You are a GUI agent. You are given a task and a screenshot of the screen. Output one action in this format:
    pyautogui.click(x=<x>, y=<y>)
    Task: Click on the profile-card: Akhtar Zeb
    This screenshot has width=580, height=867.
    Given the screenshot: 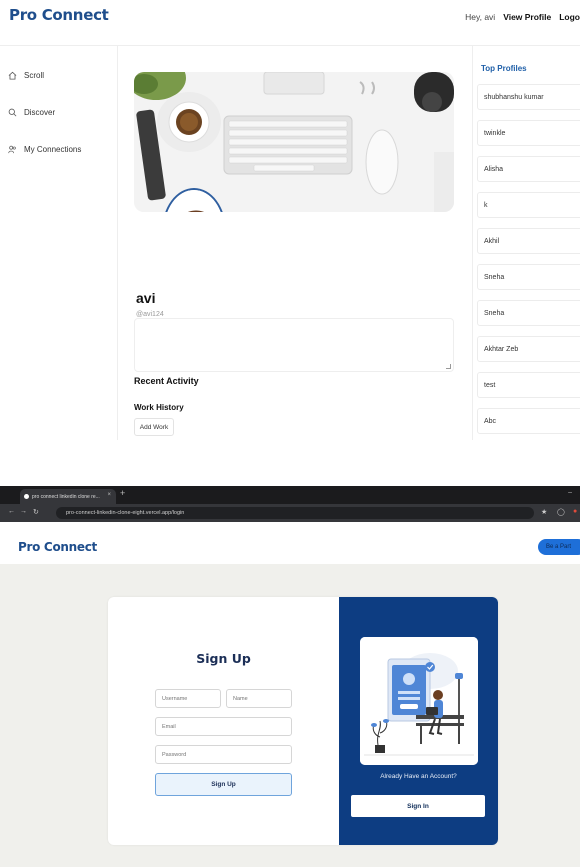 What is the action you would take?
    pyautogui.click(x=528, y=349)
    